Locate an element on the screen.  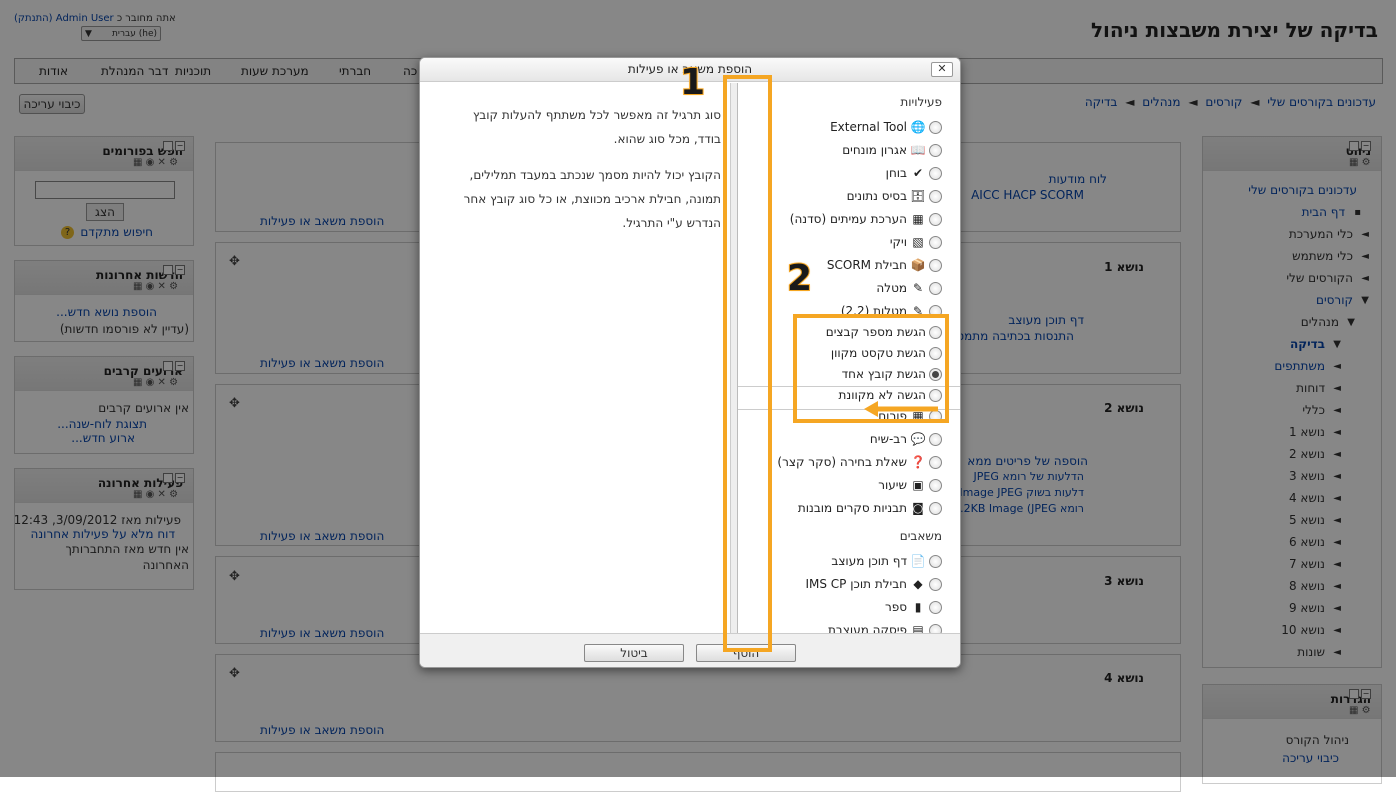
activity-option: 📦 חבילת SCORM is located at coordinates (884, 265).